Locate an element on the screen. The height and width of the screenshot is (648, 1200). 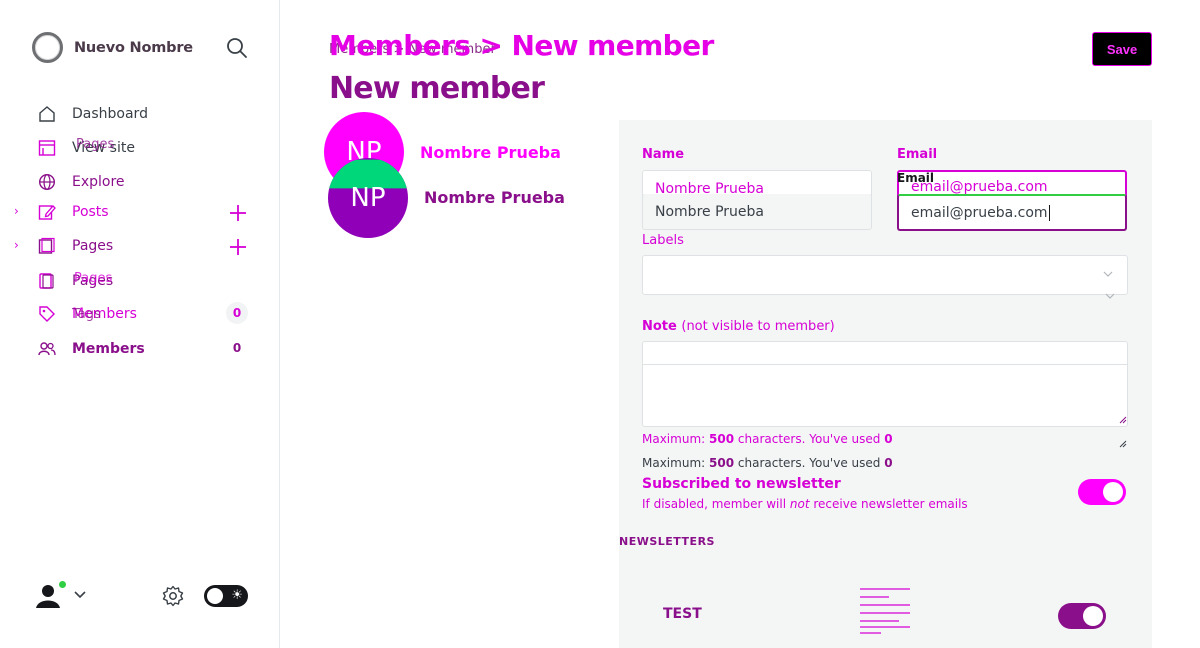
email-label-overlay: Email is located at coordinates (916, 178).